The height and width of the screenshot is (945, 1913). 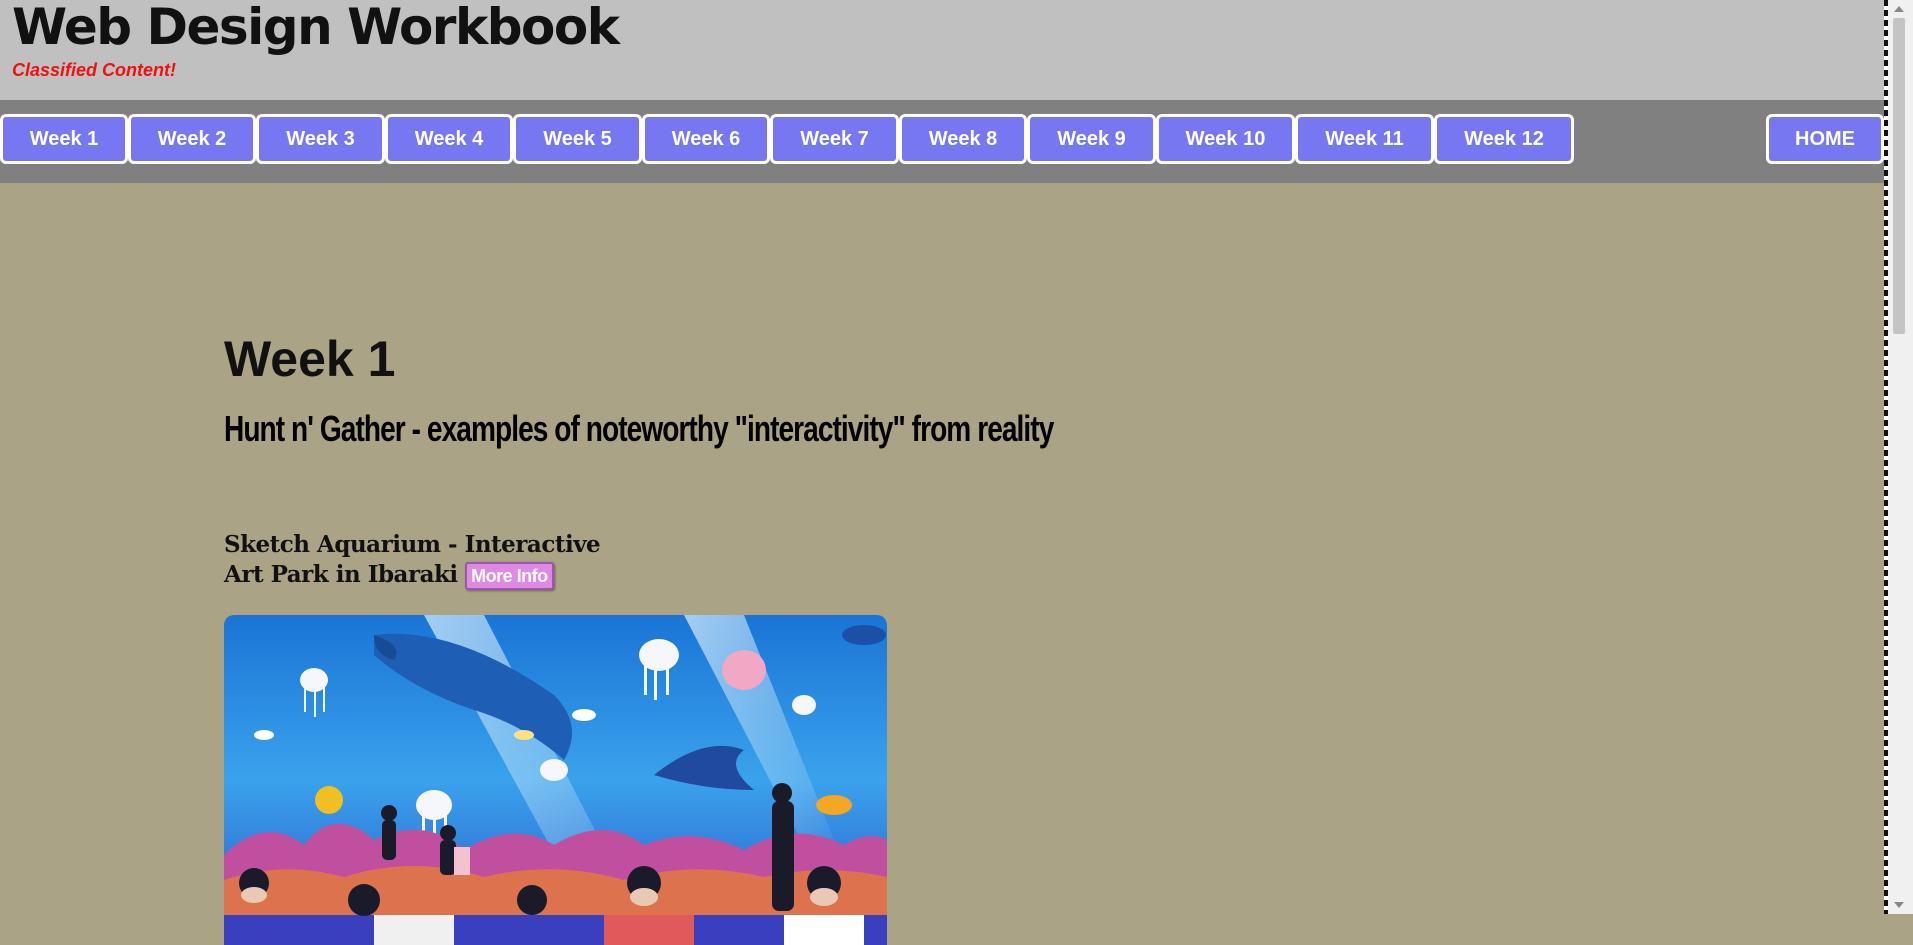 I want to click on week-heading: Week 1, so click(x=310, y=359).